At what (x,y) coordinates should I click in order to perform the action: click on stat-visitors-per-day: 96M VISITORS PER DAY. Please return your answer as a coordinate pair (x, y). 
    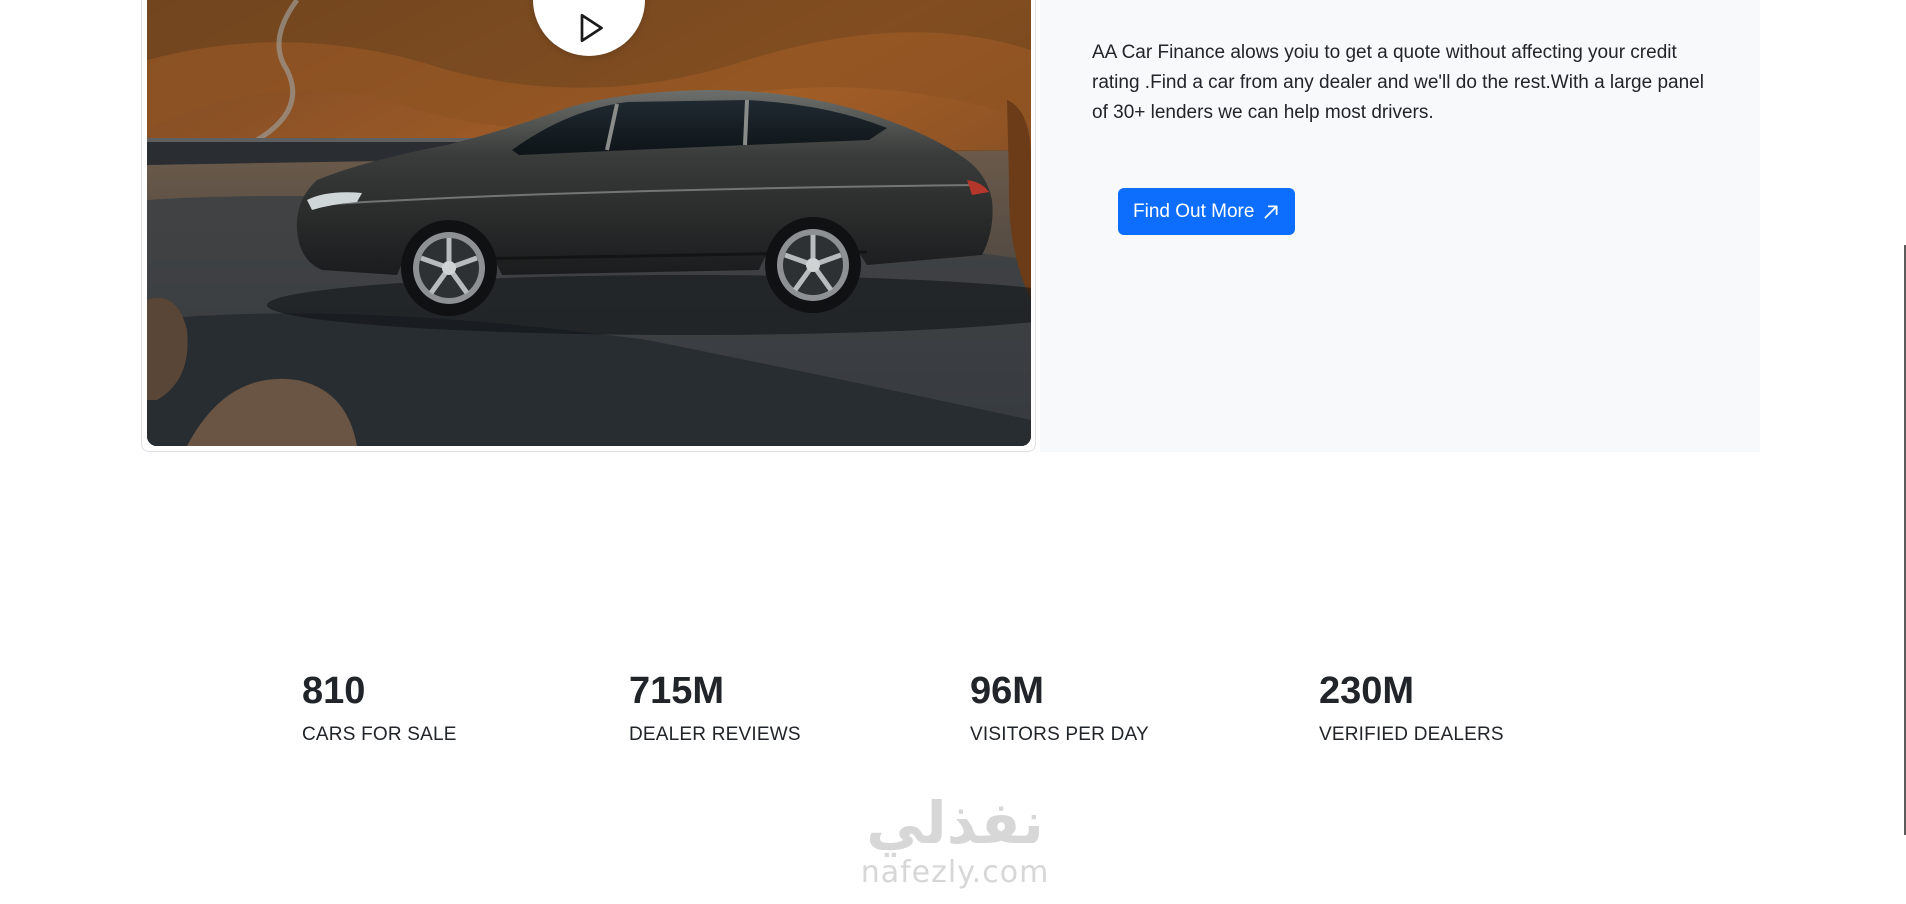
    Looking at the image, I should click on (1059, 708).